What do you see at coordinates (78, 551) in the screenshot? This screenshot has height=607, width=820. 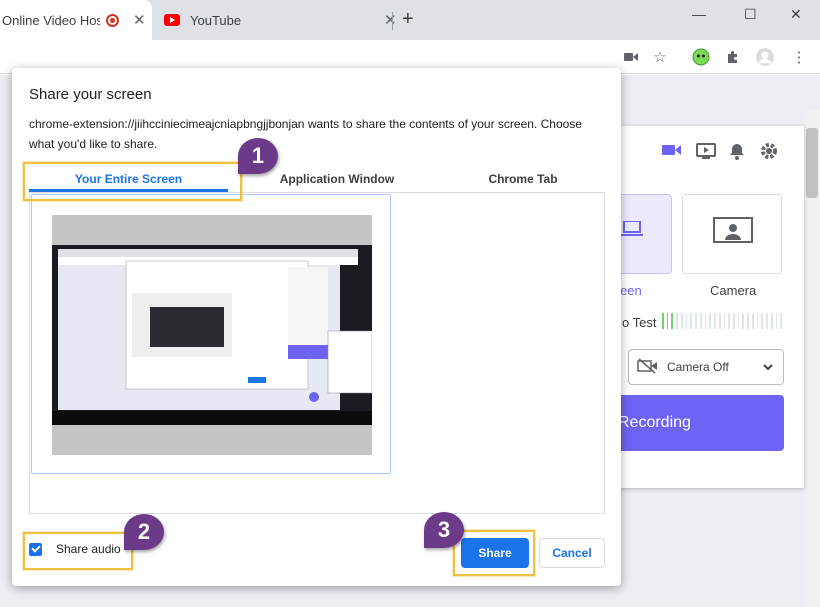 I see `highlight-share-audio` at bounding box center [78, 551].